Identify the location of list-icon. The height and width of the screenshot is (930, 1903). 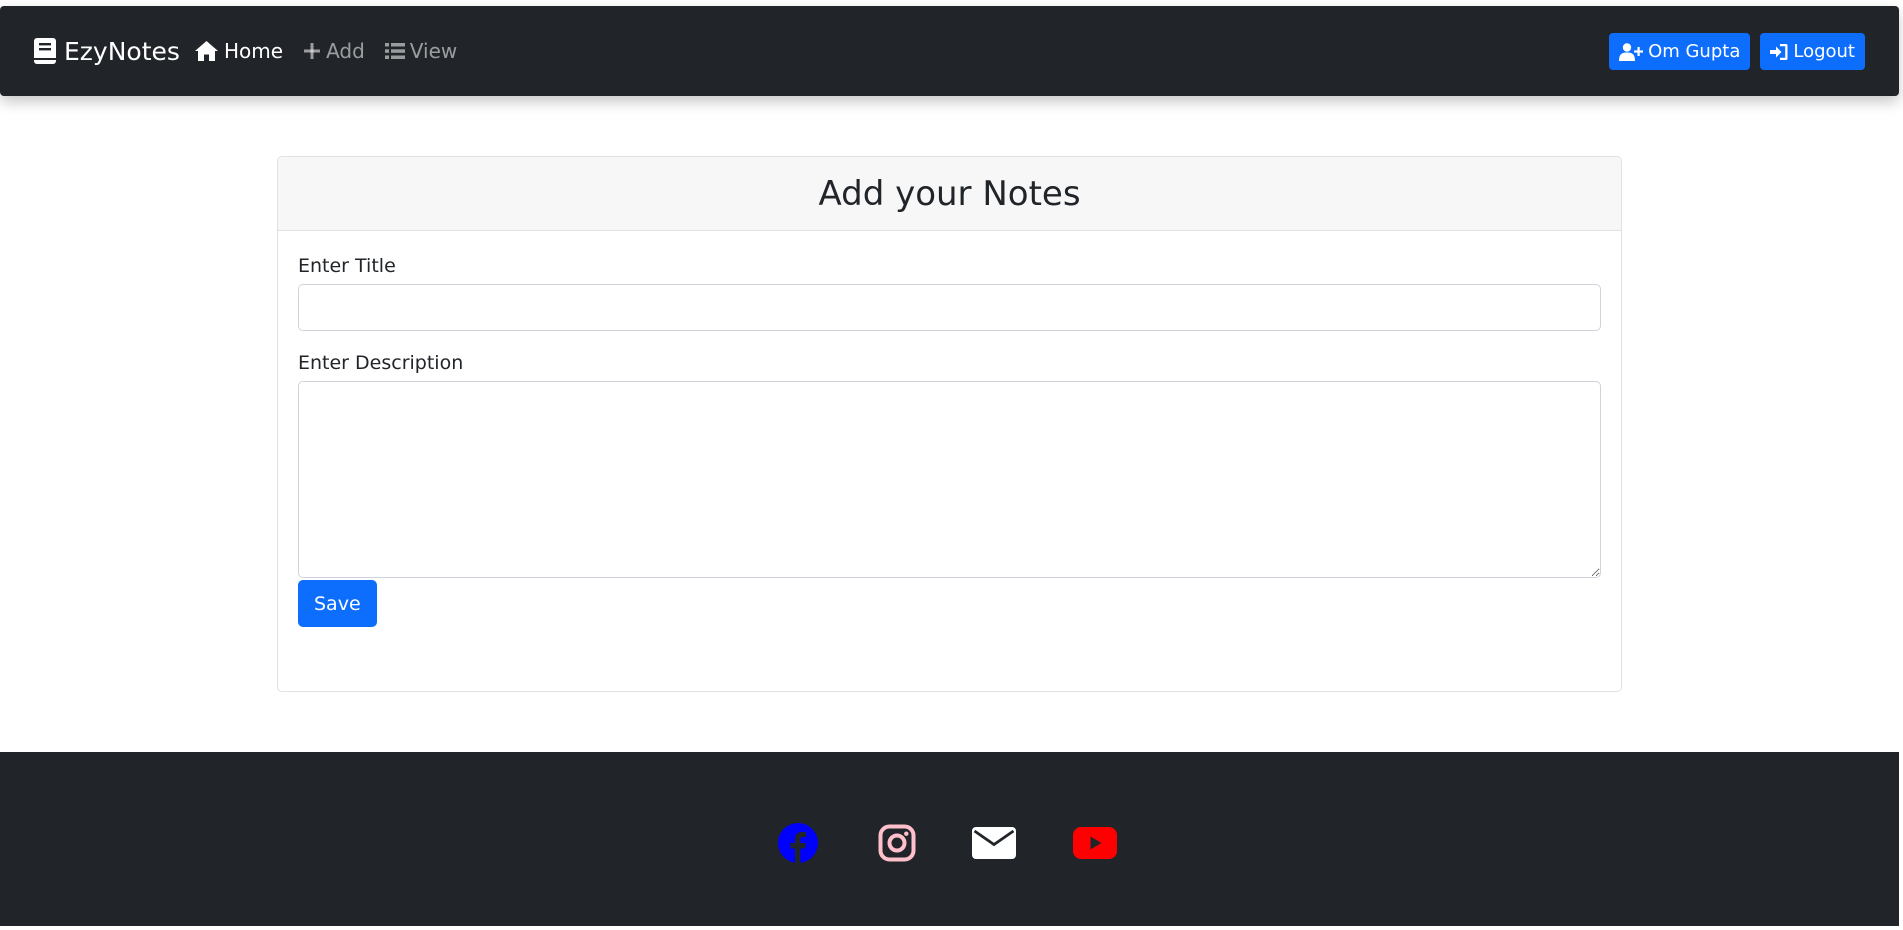
(394, 51).